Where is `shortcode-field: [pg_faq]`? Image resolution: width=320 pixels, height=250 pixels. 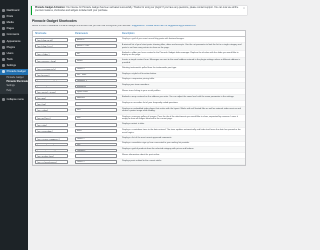
shortcode-field: [pg_faq] is located at coordinates (51, 104).